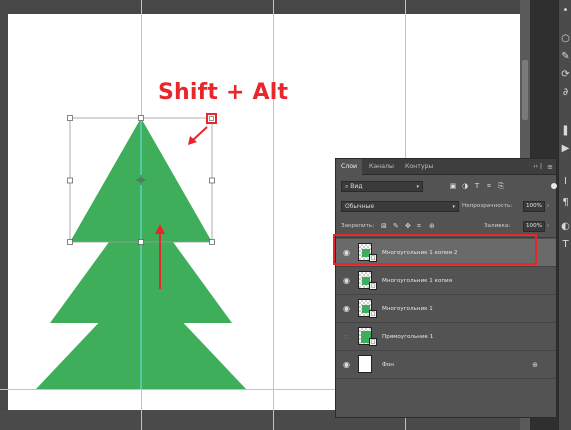 This screenshot has height=430, width=571. What do you see at coordinates (534, 206) in the screenshot?
I see `opacity-input: 100%` at bounding box center [534, 206].